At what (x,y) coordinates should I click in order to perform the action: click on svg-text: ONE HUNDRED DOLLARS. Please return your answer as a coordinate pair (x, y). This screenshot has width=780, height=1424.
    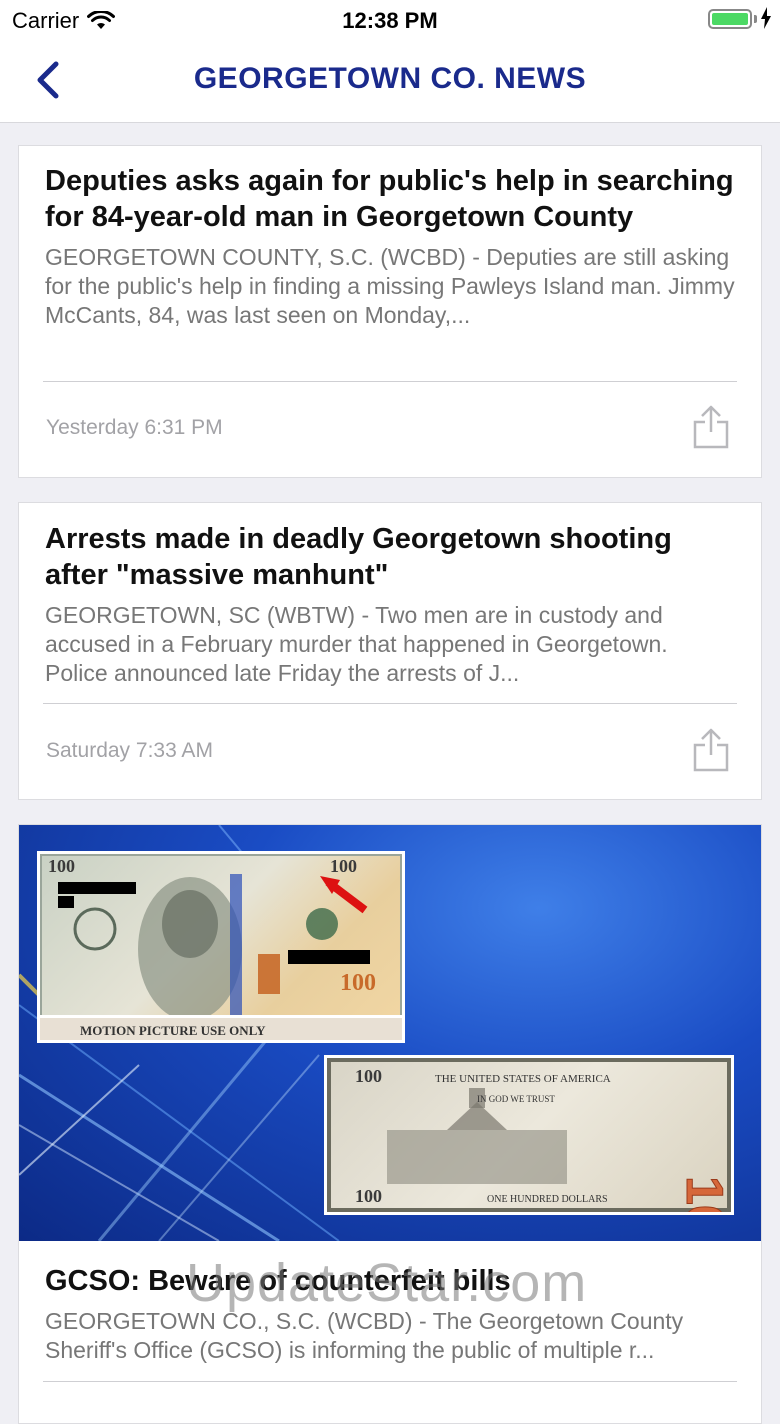
    Looking at the image, I should click on (547, 1199).